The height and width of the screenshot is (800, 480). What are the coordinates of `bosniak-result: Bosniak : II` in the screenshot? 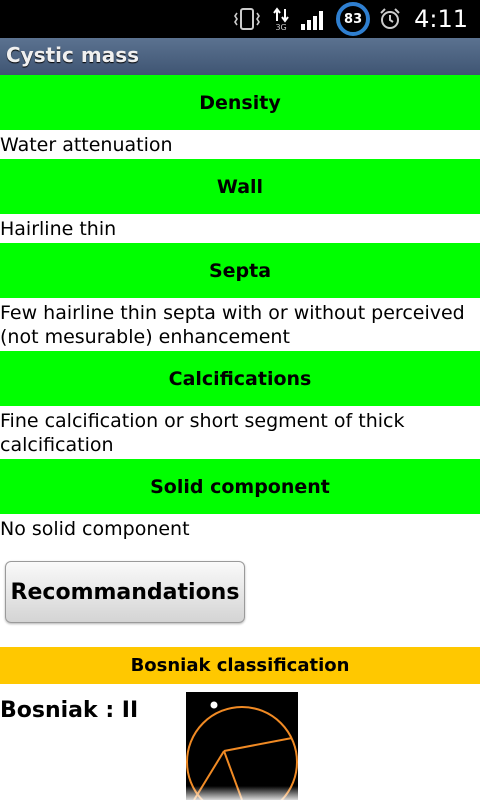 It's located at (69, 710).